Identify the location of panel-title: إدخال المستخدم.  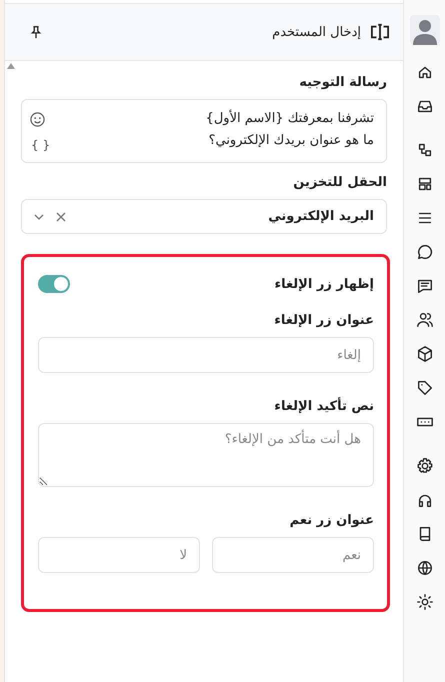
(316, 32).